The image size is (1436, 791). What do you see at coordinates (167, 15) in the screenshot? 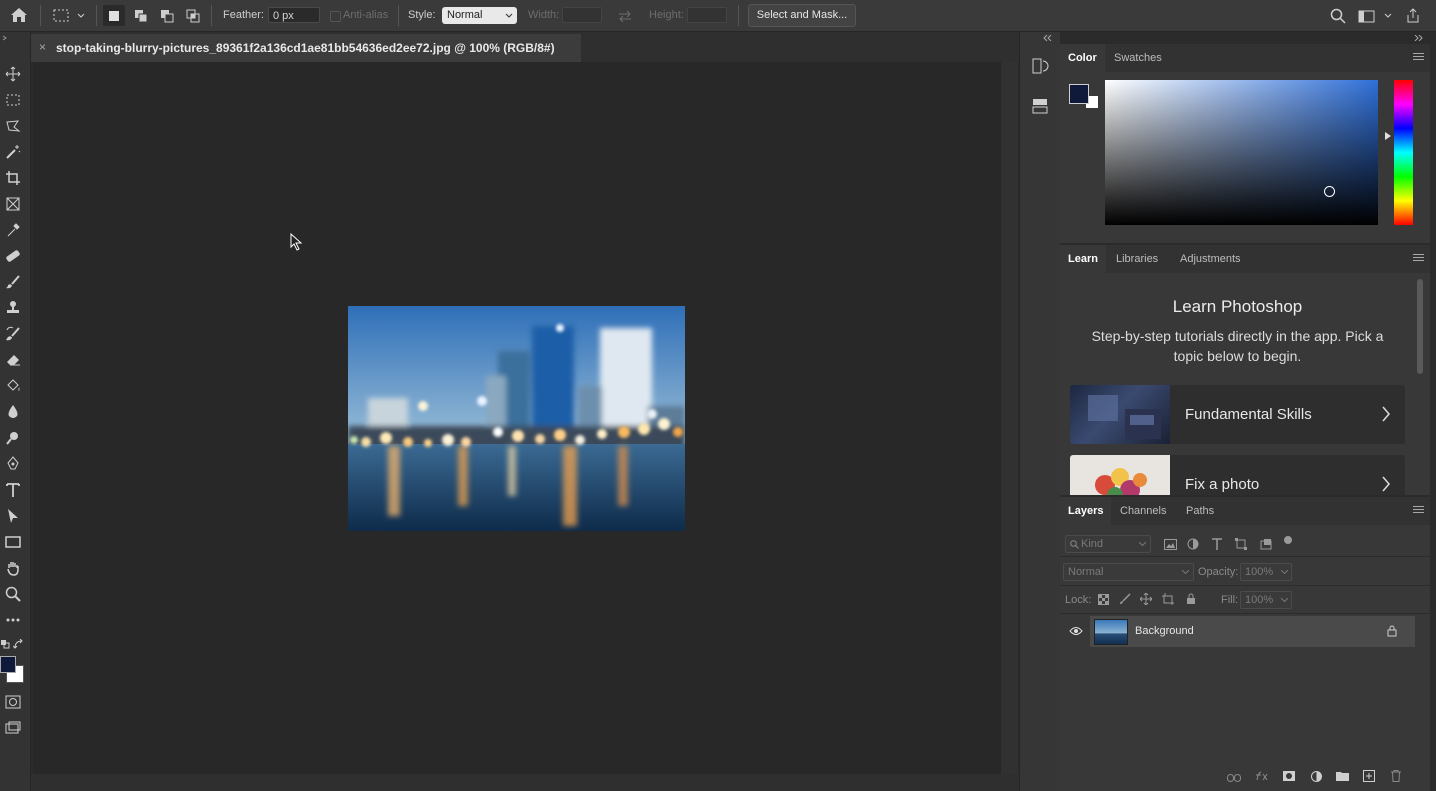
I see `subtract-from-selection-icon` at bounding box center [167, 15].